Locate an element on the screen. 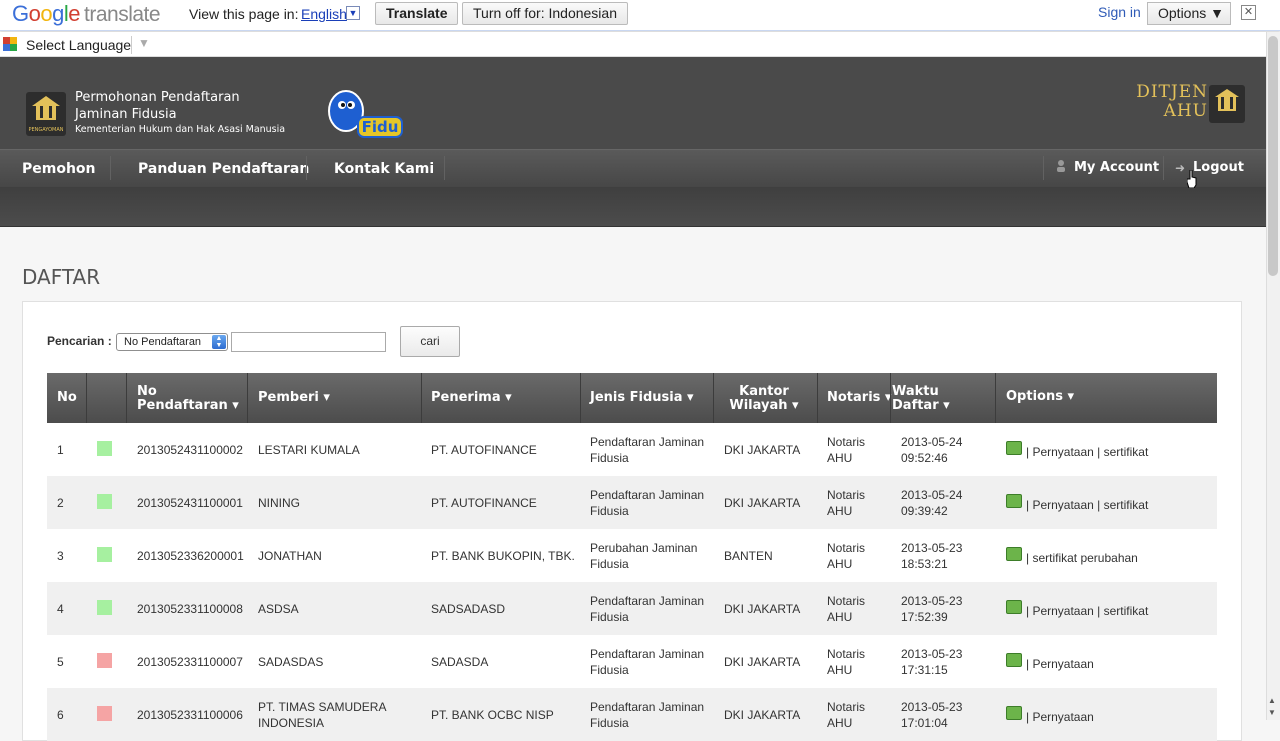 The height and width of the screenshot is (741, 1280). site-title-line2: Jaminan Fidusia is located at coordinates (126, 114).